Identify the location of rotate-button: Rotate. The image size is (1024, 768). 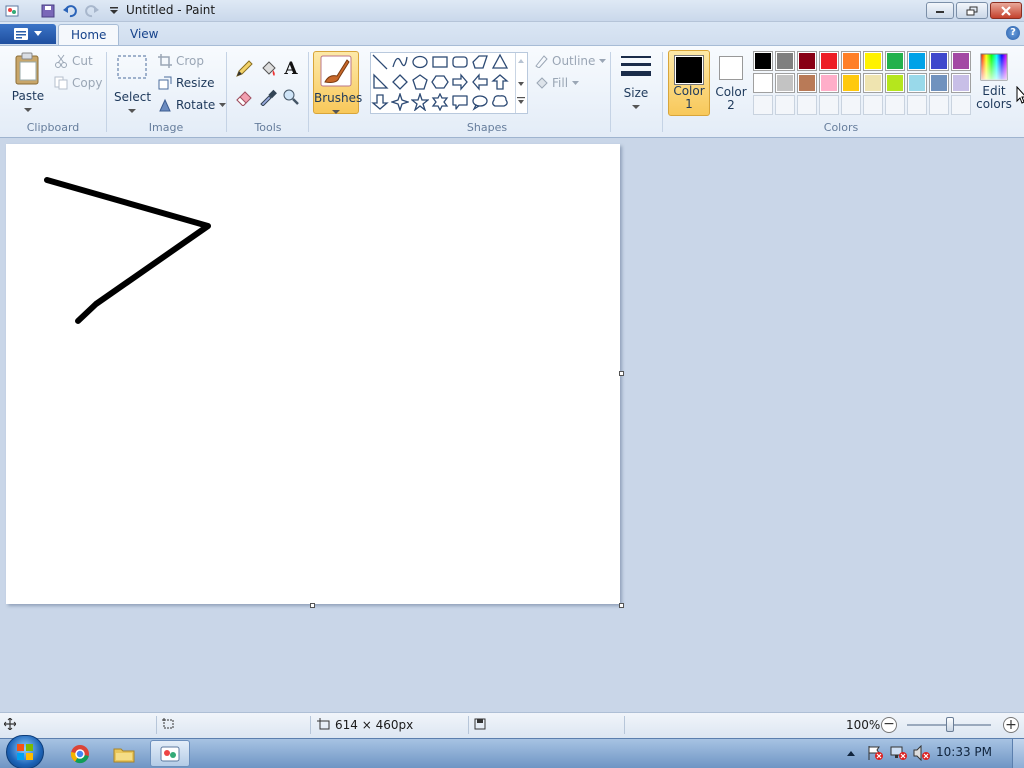
(192, 105).